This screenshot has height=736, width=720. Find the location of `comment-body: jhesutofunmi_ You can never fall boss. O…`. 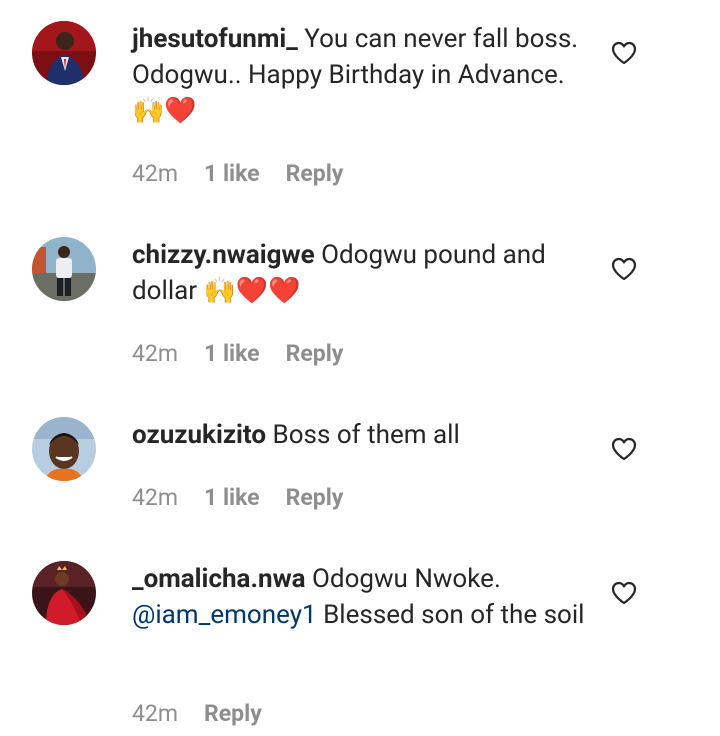

comment-body: jhesutofunmi_ You can never fall boss. O… is located at coordinates (362, 75).